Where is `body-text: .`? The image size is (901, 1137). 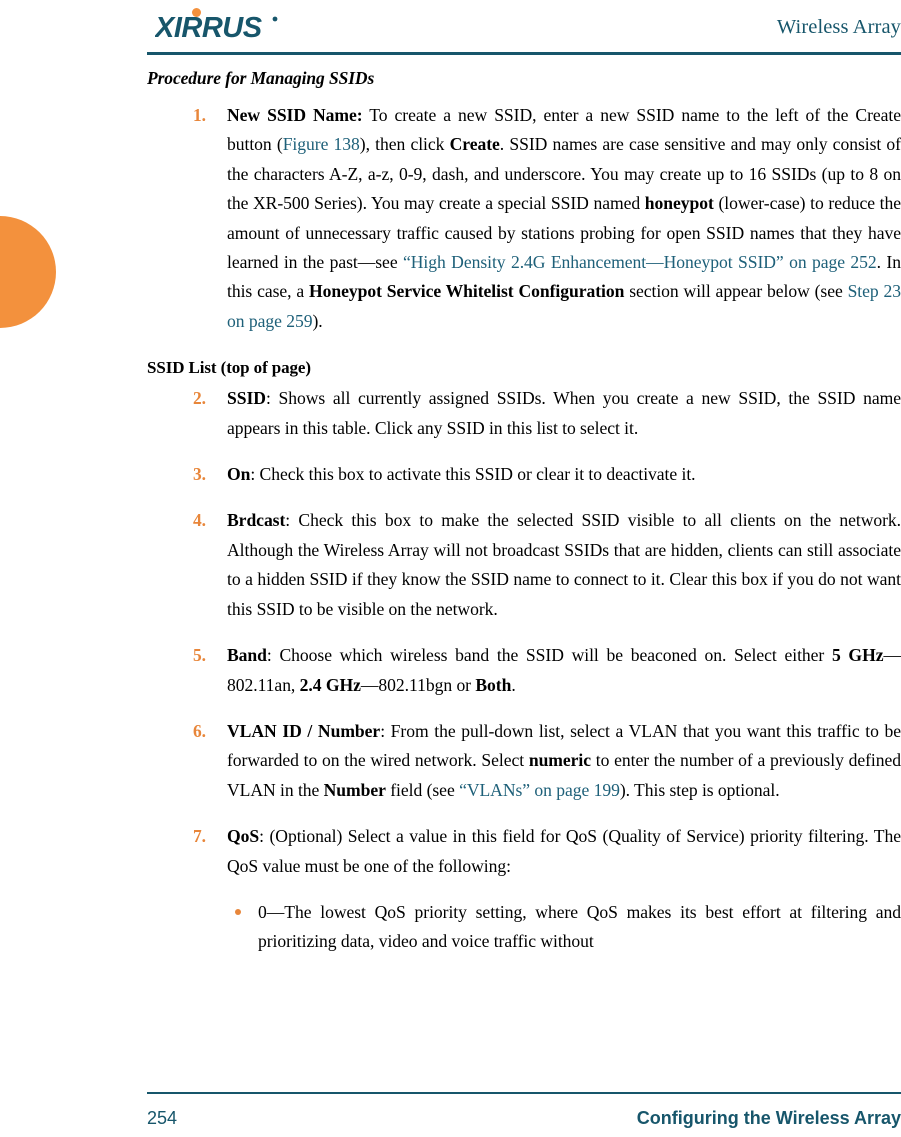 body-text: . is located at coordinates (513, 684).